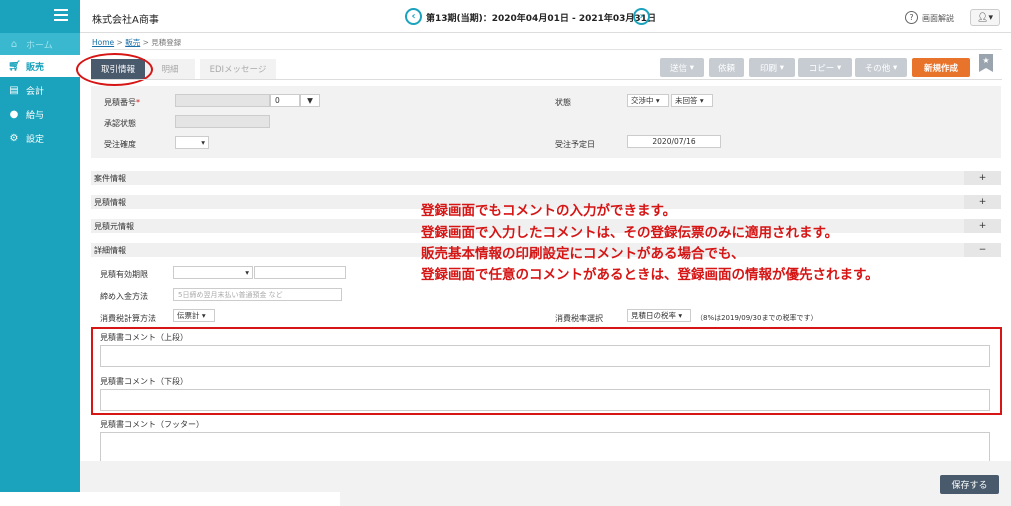 The image size is (1011, 506). What do you see at coordinates (122, 102) in the screenshot?
I see `estimate-no-label: 見積番号*` at bounding box center [122, 102].